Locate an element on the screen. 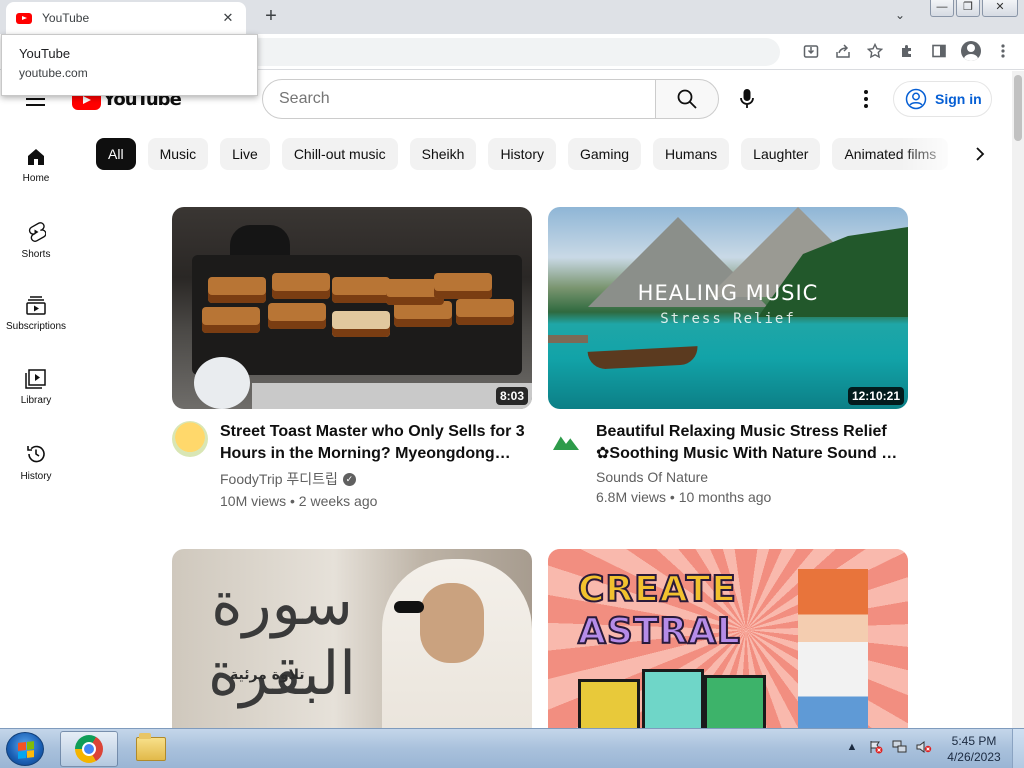 Image resolution: width=1024 pixels, height=768 pixels. thumbnail-title-astral: ASTRAL is located at coordinates (659, 631).